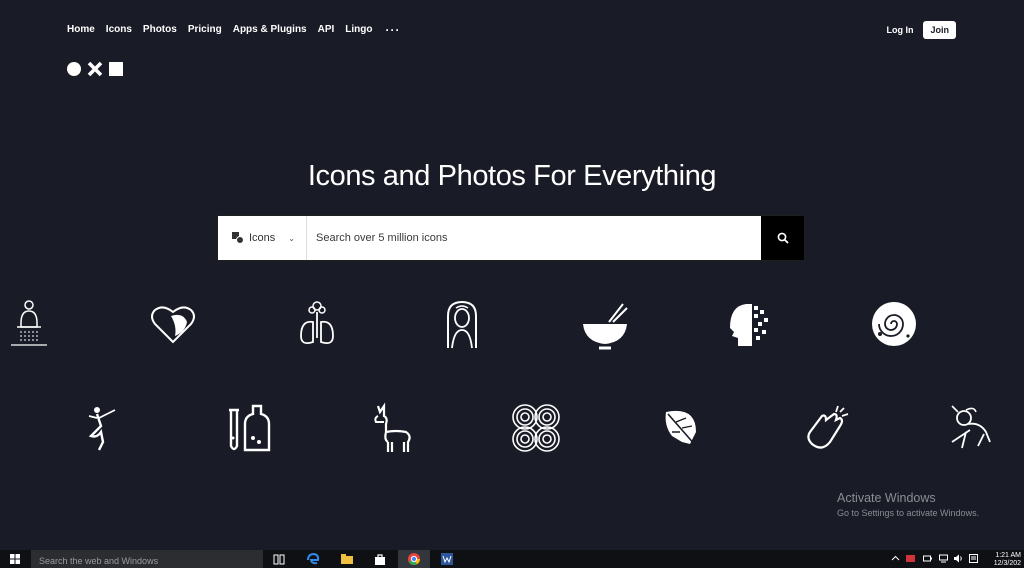 Image resolution: width=1024 pixels, height=568 pixels. I want to click on taskbar-clock: 1:21 AM 12/3/202, so click(1007, 560).